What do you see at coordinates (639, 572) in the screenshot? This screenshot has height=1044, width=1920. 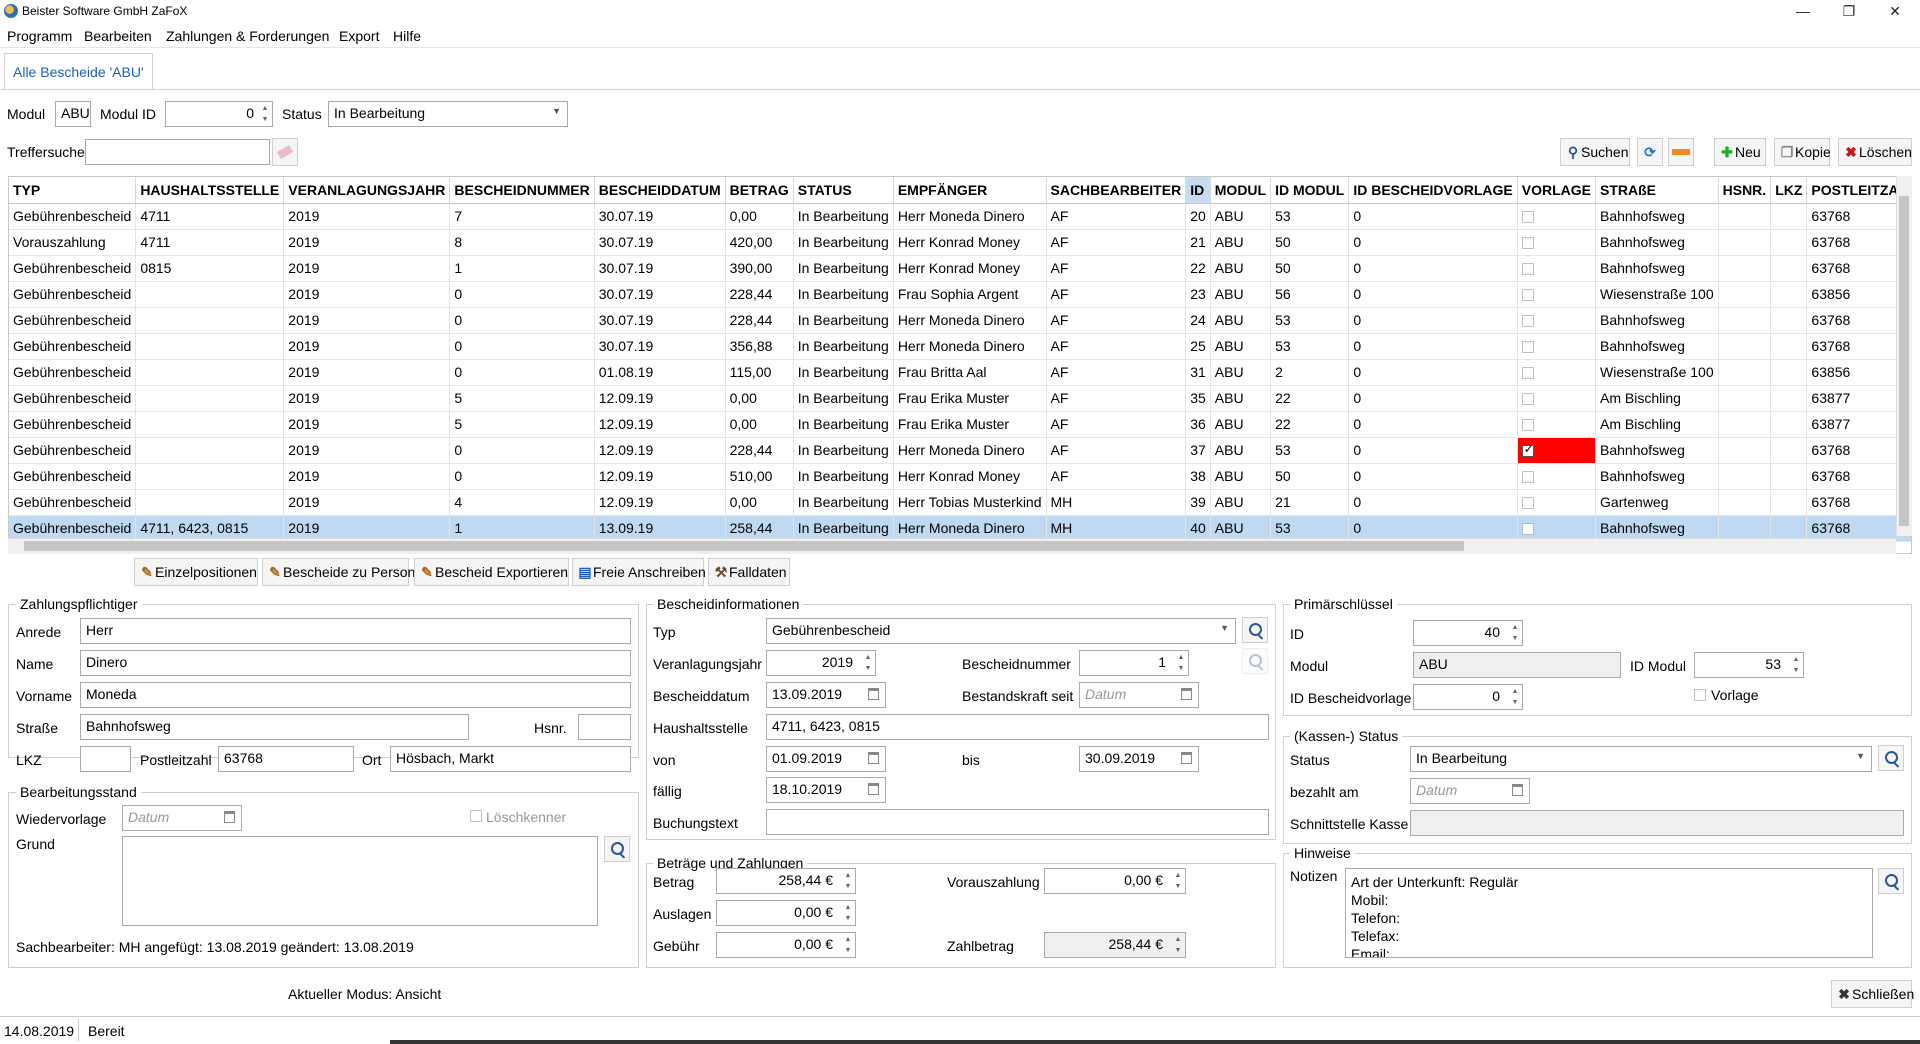 I see `freie-anschreiben-button: ▤Freie Anschreiben` at bounding box center [639, 572].